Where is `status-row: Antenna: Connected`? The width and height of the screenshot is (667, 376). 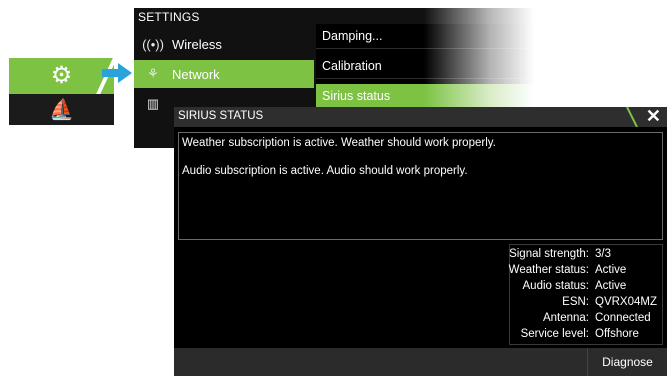 status-row: Antenna: Connected is located at coordinates (586, 319).